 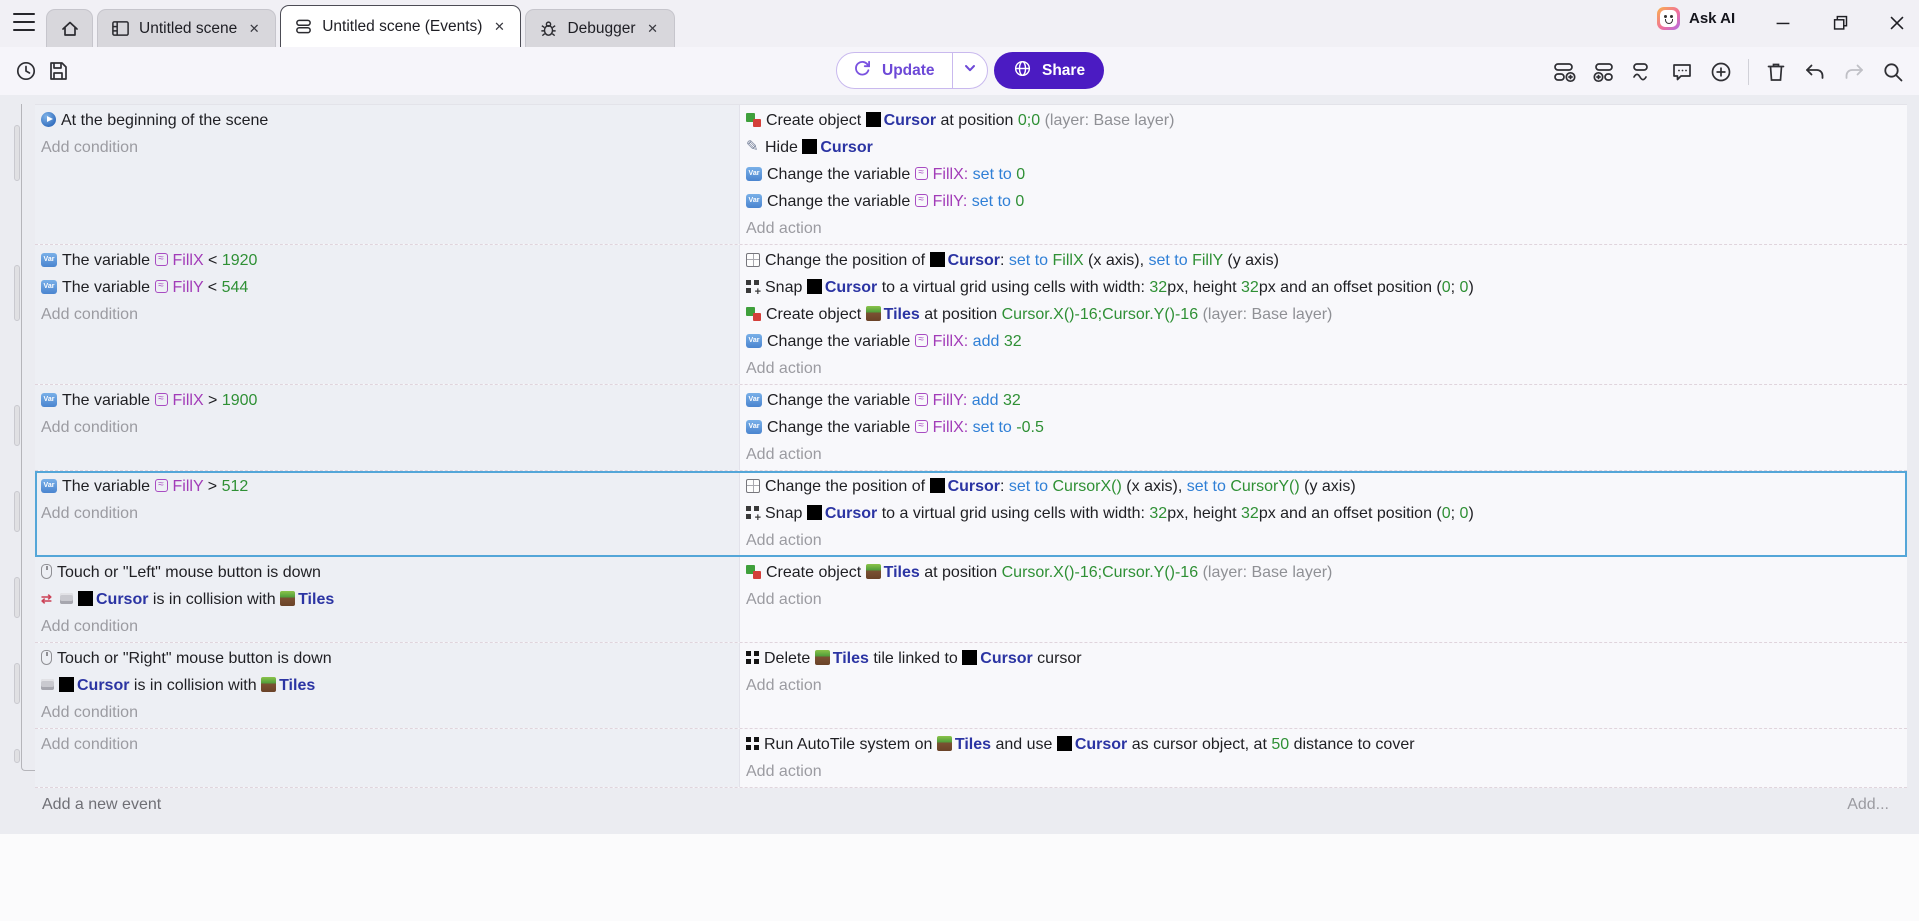 What do you see at coordinates (1815, 72) in the screenshot?
I see `undo-icon` at bounding box center [1815, 72].